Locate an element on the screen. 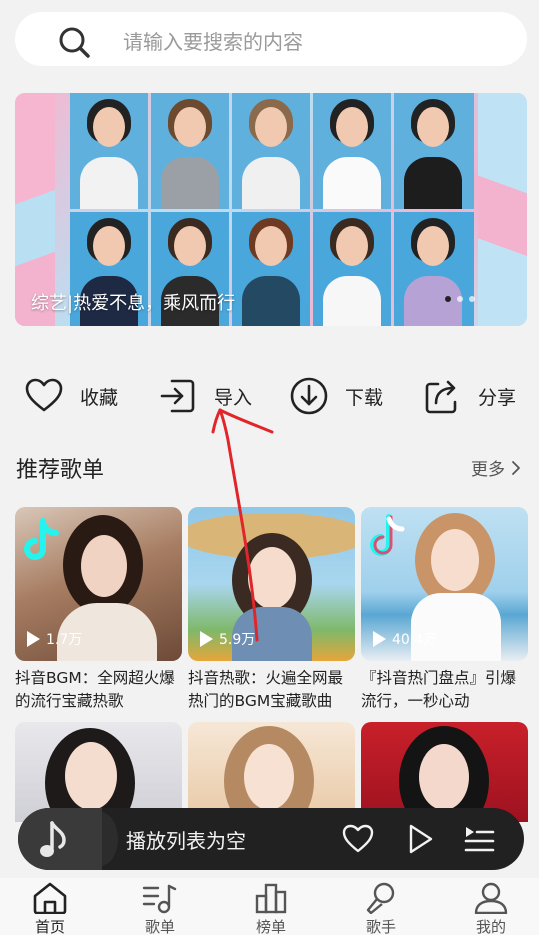 The width and height of the screenshot is (539, 935). share-button: 分享 is located at coordinates (469, 396).